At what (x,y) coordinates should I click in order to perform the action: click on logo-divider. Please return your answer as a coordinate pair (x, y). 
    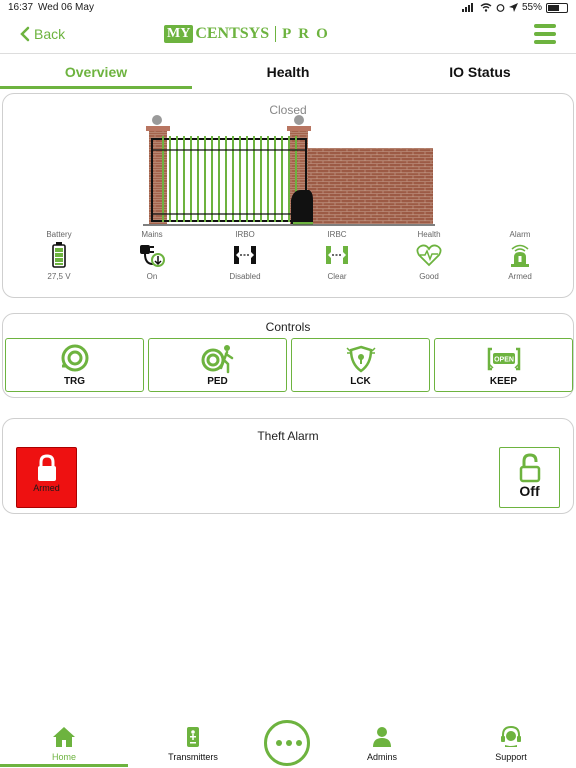
    Looking at the image, I should click on (276, 34).